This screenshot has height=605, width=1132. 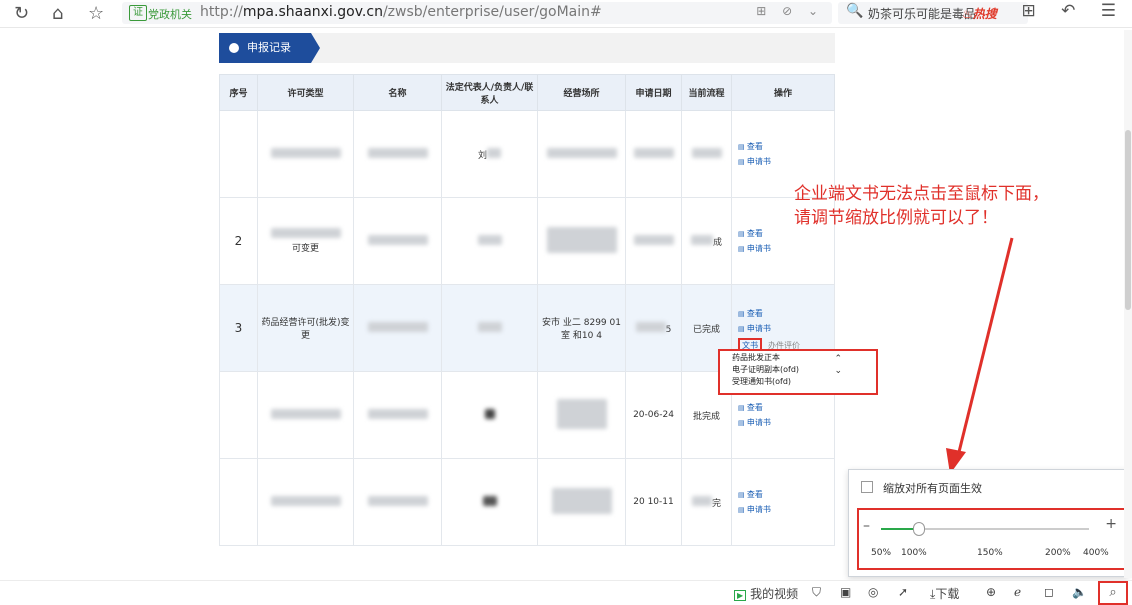 I want to click on table-row: 刘 查看 申请书, so click(x=527, y=154).